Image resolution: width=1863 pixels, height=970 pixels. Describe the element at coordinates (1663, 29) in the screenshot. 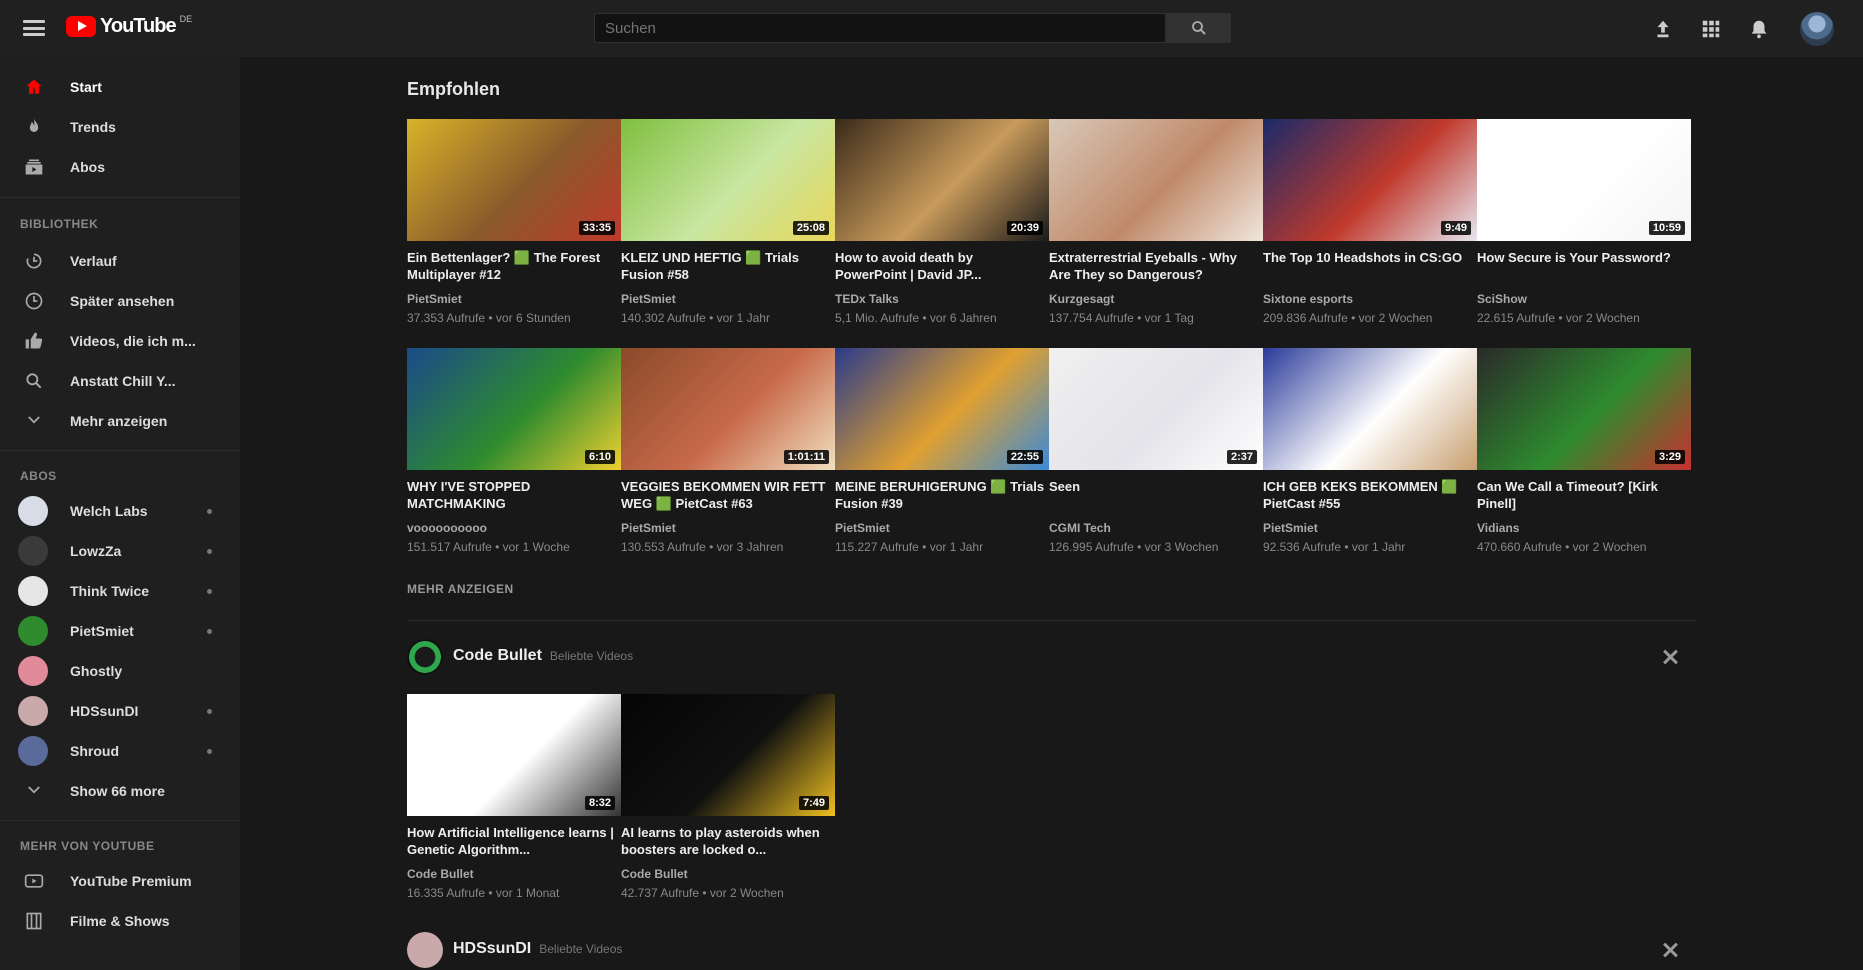

I see `upload-button` at that location.